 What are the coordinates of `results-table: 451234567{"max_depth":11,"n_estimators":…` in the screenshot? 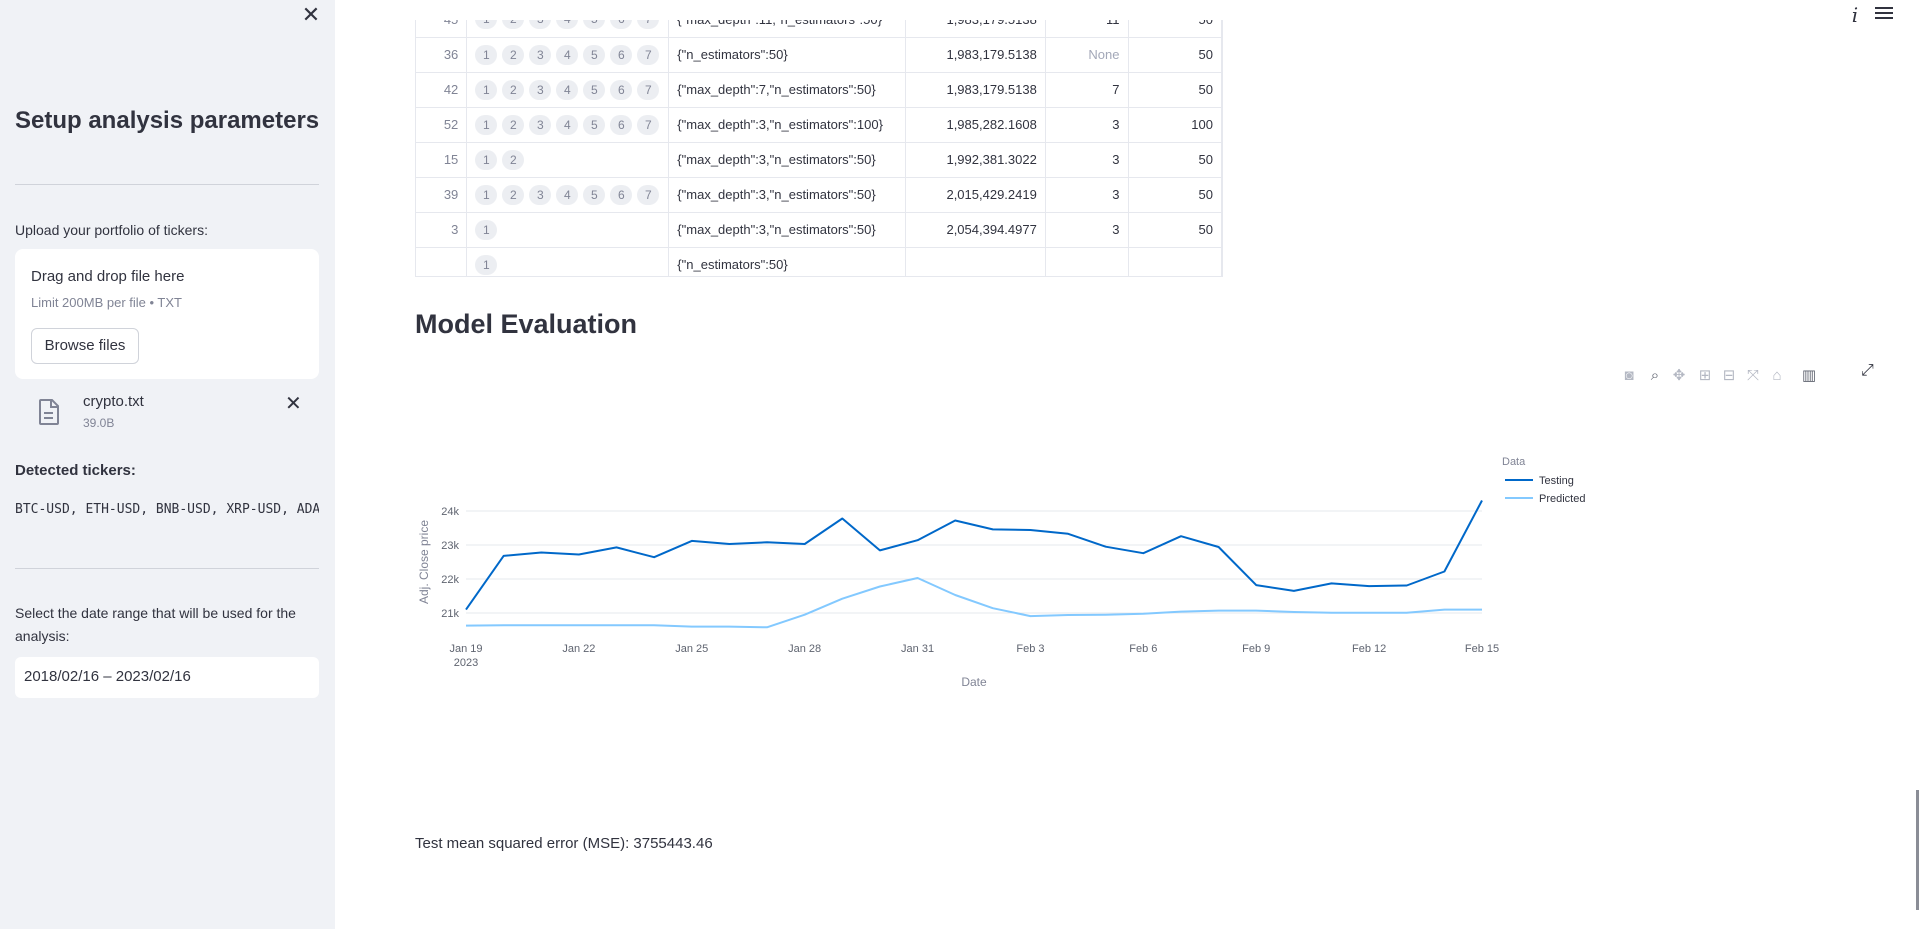 It's located at (819, 148).